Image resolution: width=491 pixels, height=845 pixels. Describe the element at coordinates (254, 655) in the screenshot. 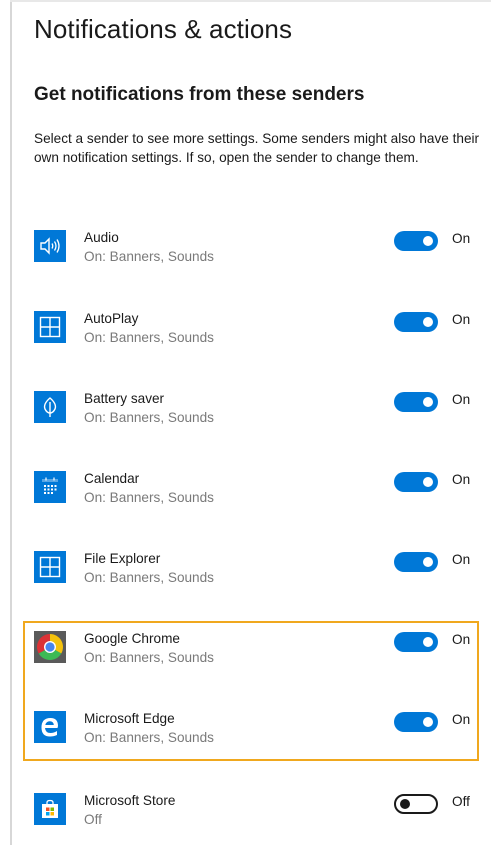

I see `sender-row-google-chrome: Google Chrome On: Banners, Sounds On` at that location.